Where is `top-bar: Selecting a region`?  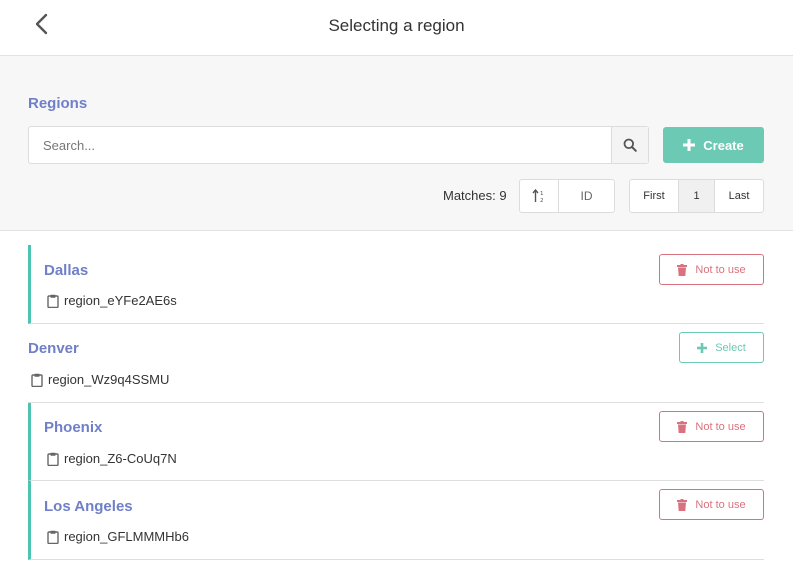
top-bar: Selecting a region is located at coordinates (396, 28).